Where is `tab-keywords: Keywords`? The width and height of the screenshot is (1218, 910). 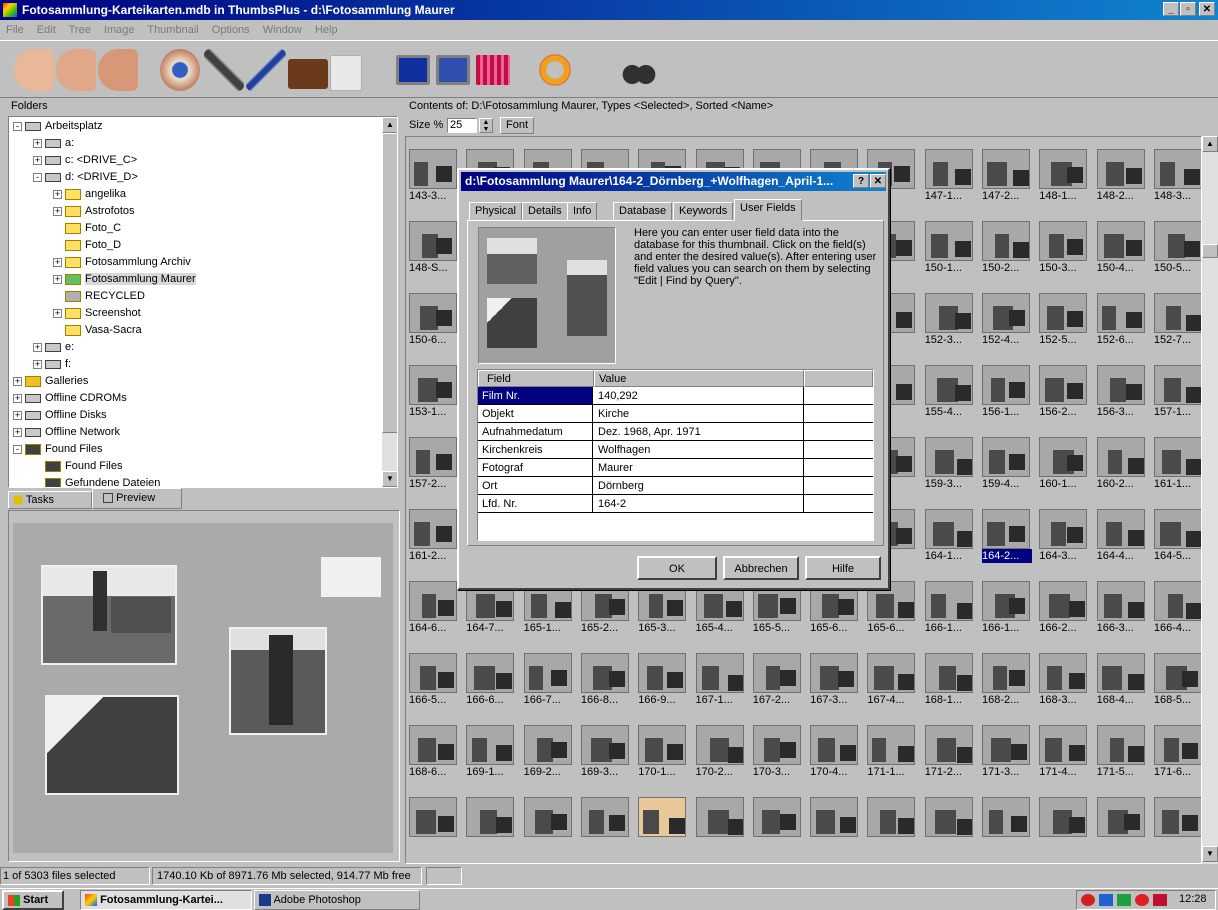 tab-keywords: Keywords is located at coordinates (703, 211).